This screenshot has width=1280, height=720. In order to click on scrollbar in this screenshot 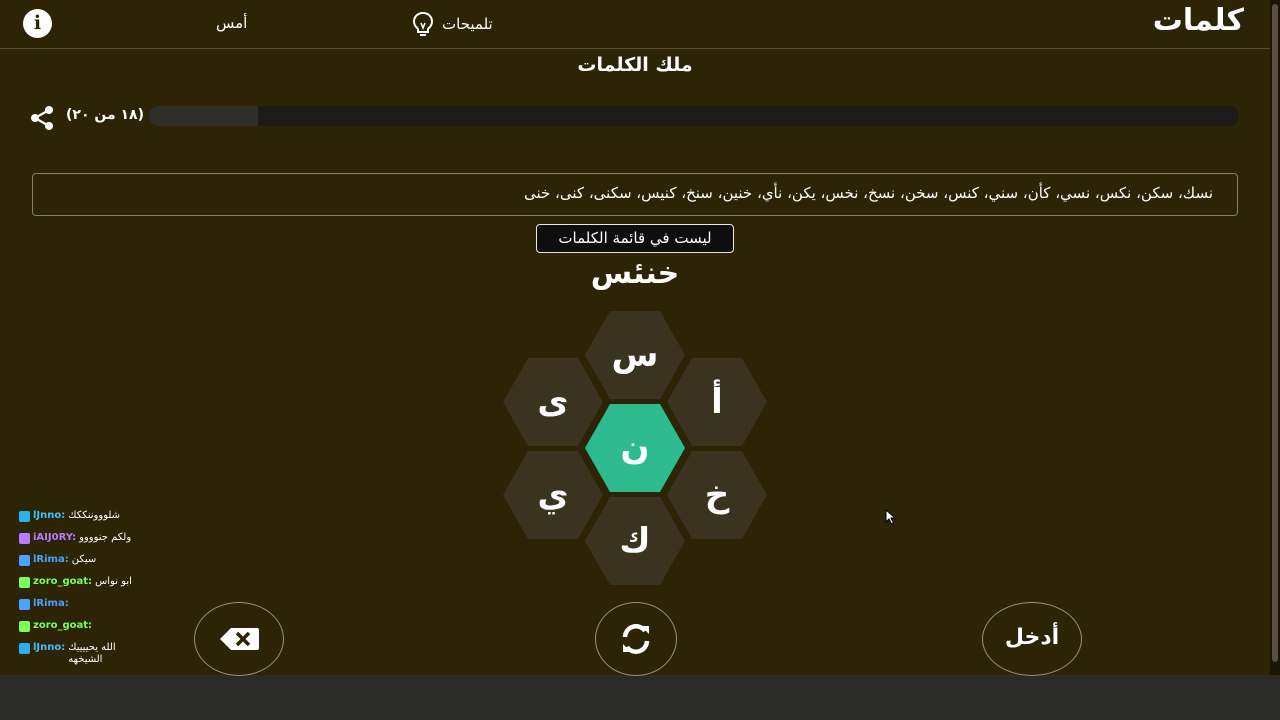, I will do `click(1275, 337)`.